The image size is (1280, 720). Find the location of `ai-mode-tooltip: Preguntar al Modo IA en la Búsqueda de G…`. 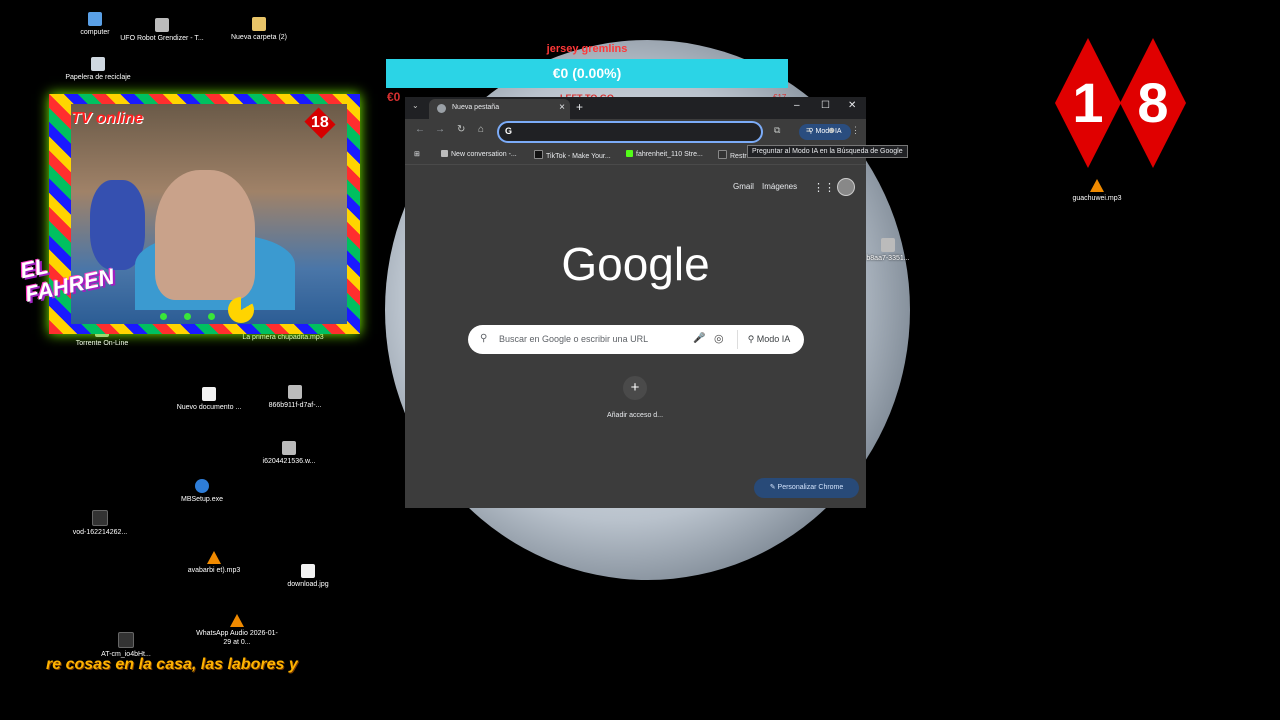

ai-mode-tooltip: Preguntar al Modo IA en la Búsqueda de G… is located at coordinates (827, 151).